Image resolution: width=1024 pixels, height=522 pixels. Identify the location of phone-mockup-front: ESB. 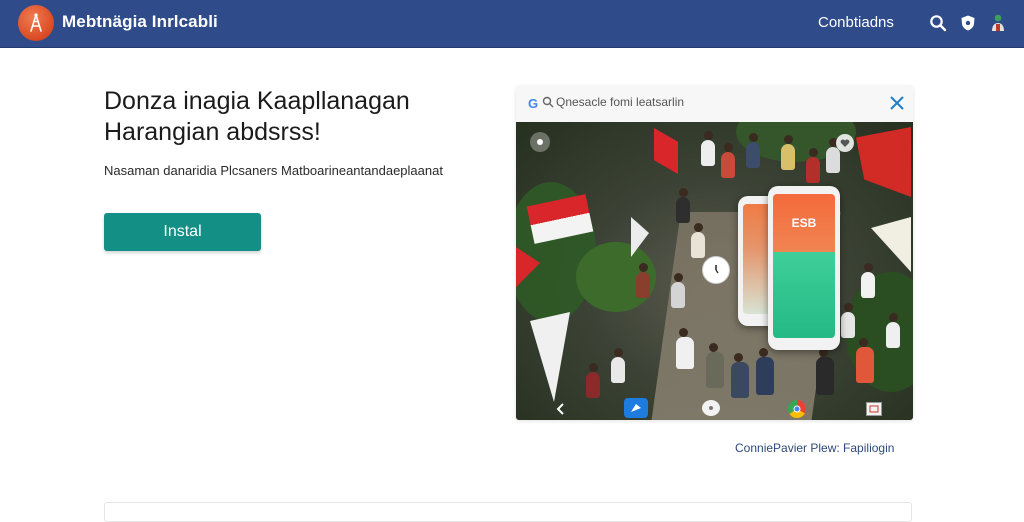
(804, 268).